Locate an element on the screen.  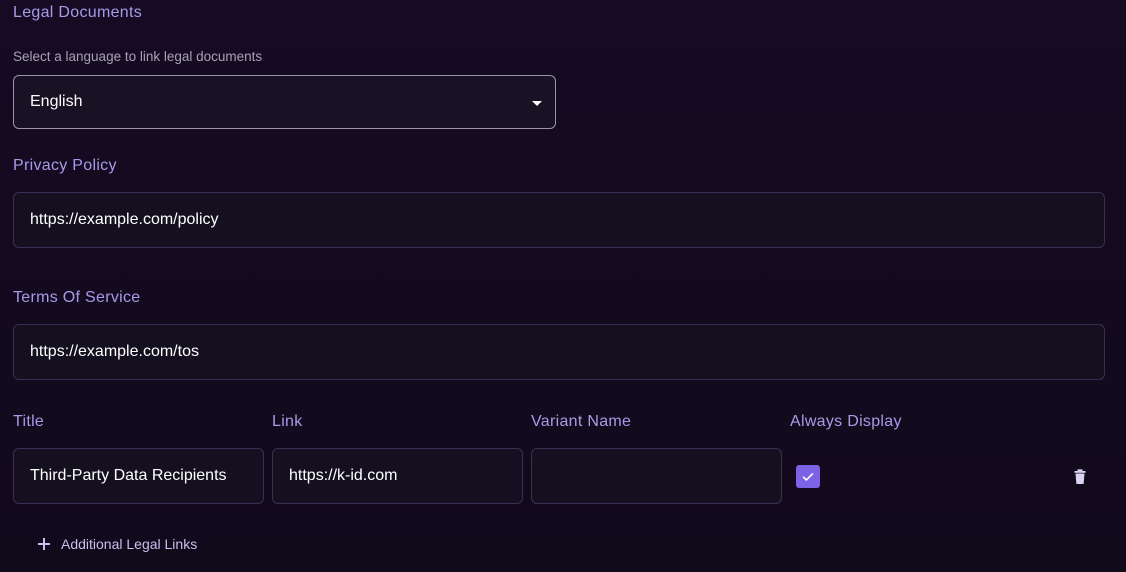
terms-of-service-input: https://example.com/tos is located at coordinates (559, 352).